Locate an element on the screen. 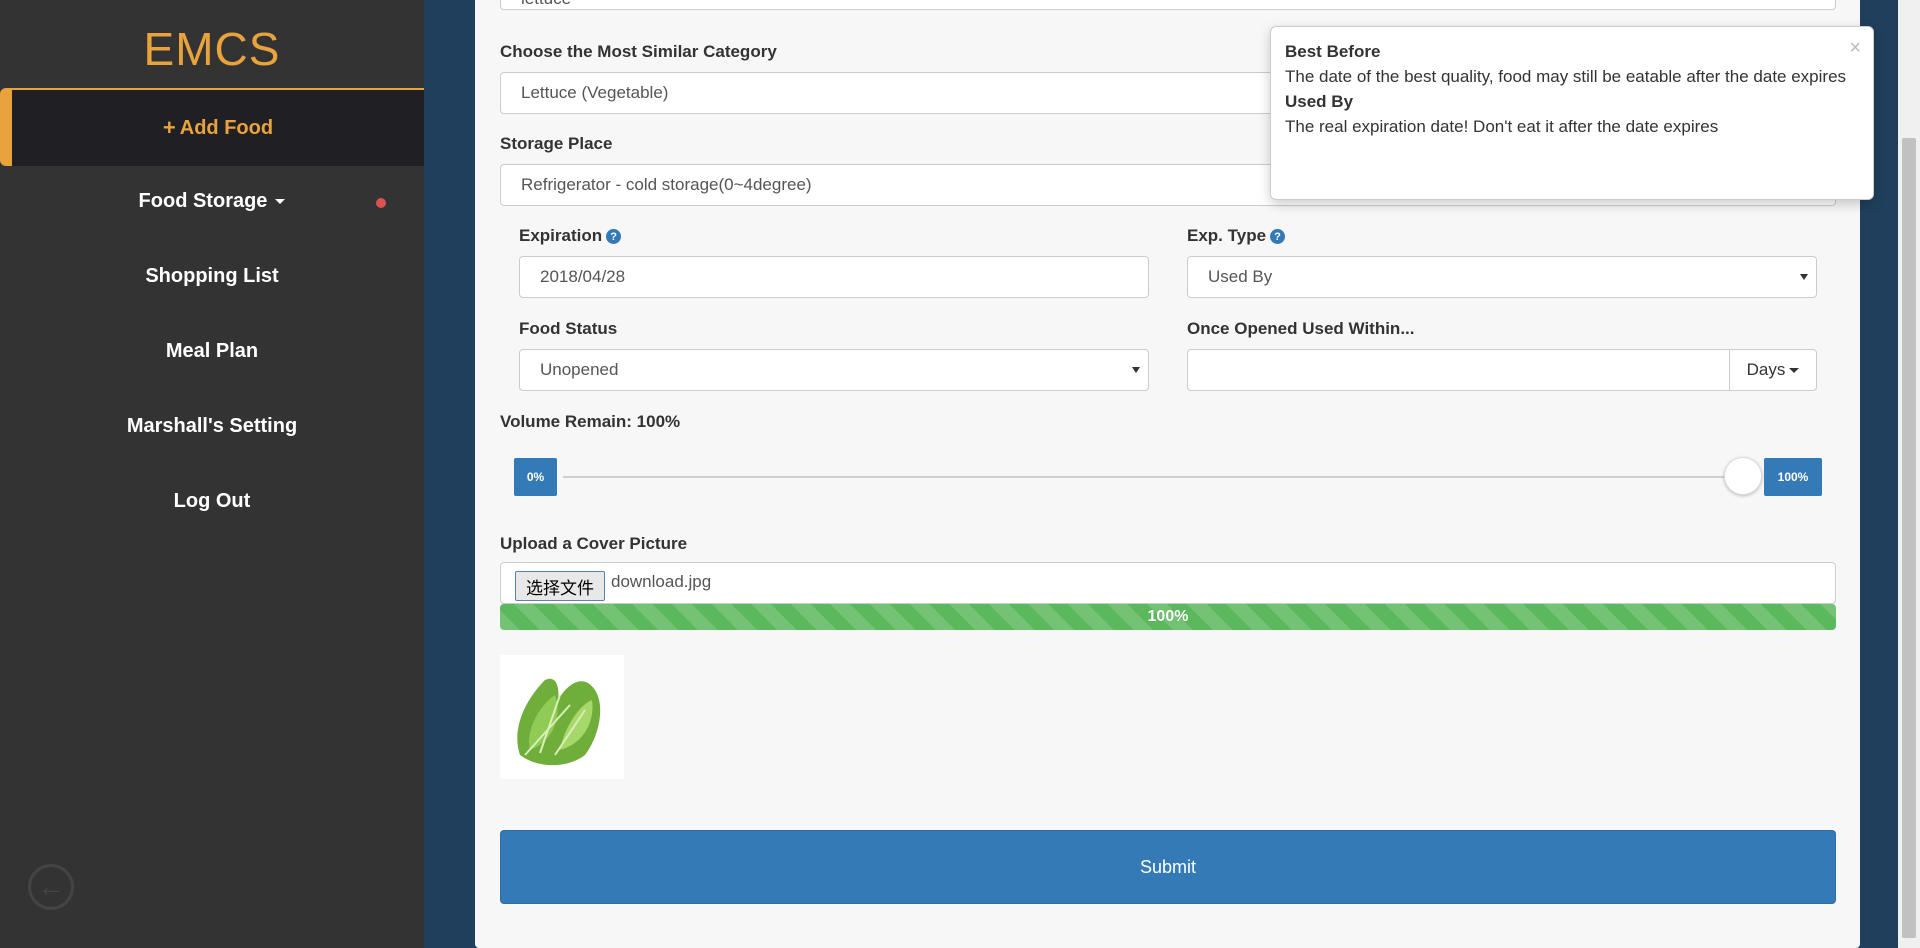 The width and height of the screenshot is (1920, 948). sidebar-item-label: Shopping List is located at coordinates (212, 276).